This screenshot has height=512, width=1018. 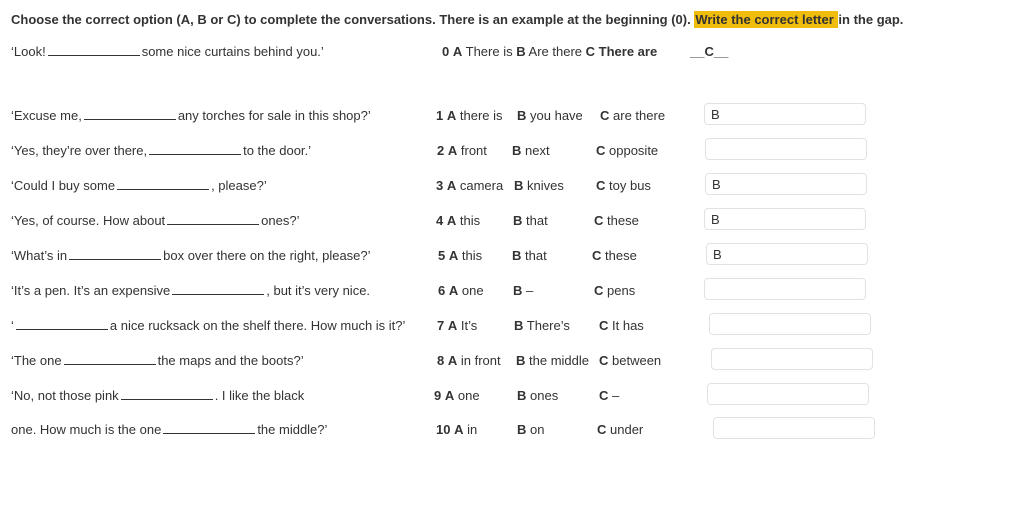 What do you see at coordinates (634, 150) in the screenshot?
I see `option-c: opposite` at bounding box center [634, 150].